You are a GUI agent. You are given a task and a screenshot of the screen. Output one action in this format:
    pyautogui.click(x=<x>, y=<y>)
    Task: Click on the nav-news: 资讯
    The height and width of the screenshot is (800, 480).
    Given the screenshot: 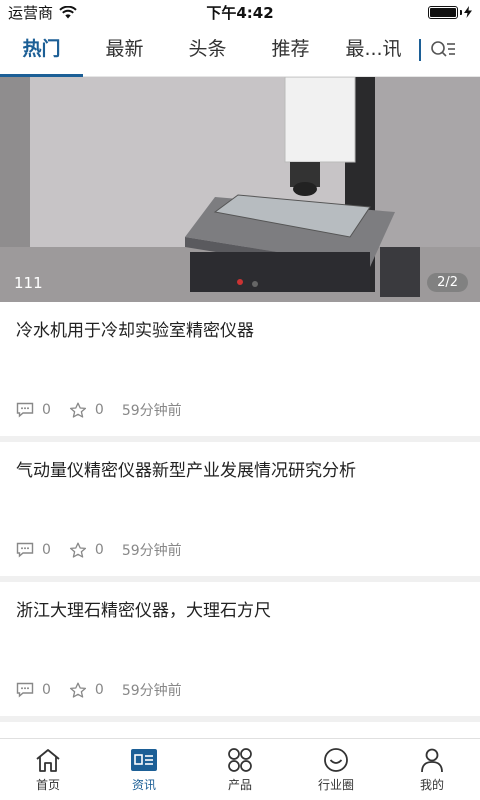 What is the action you would take?
    pyautogui.click(x=144, y=769)
    